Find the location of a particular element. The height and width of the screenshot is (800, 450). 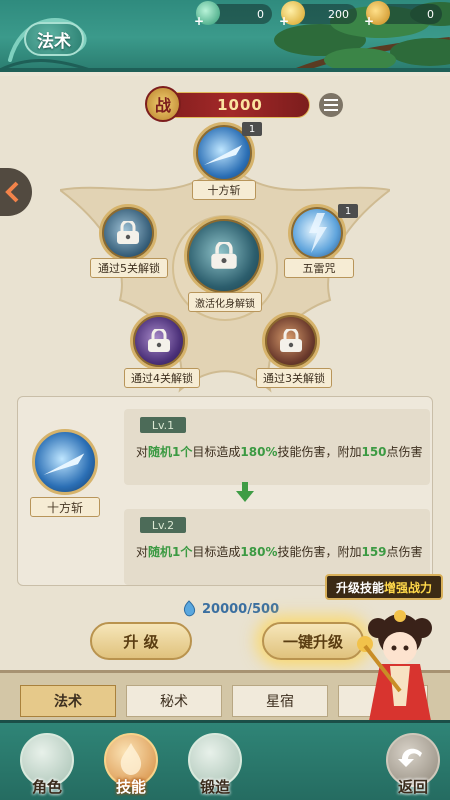

next-level-description: 对随机1个目标造成180%技能伤害，附加159点伤害 is located at coordinates (279, 551).